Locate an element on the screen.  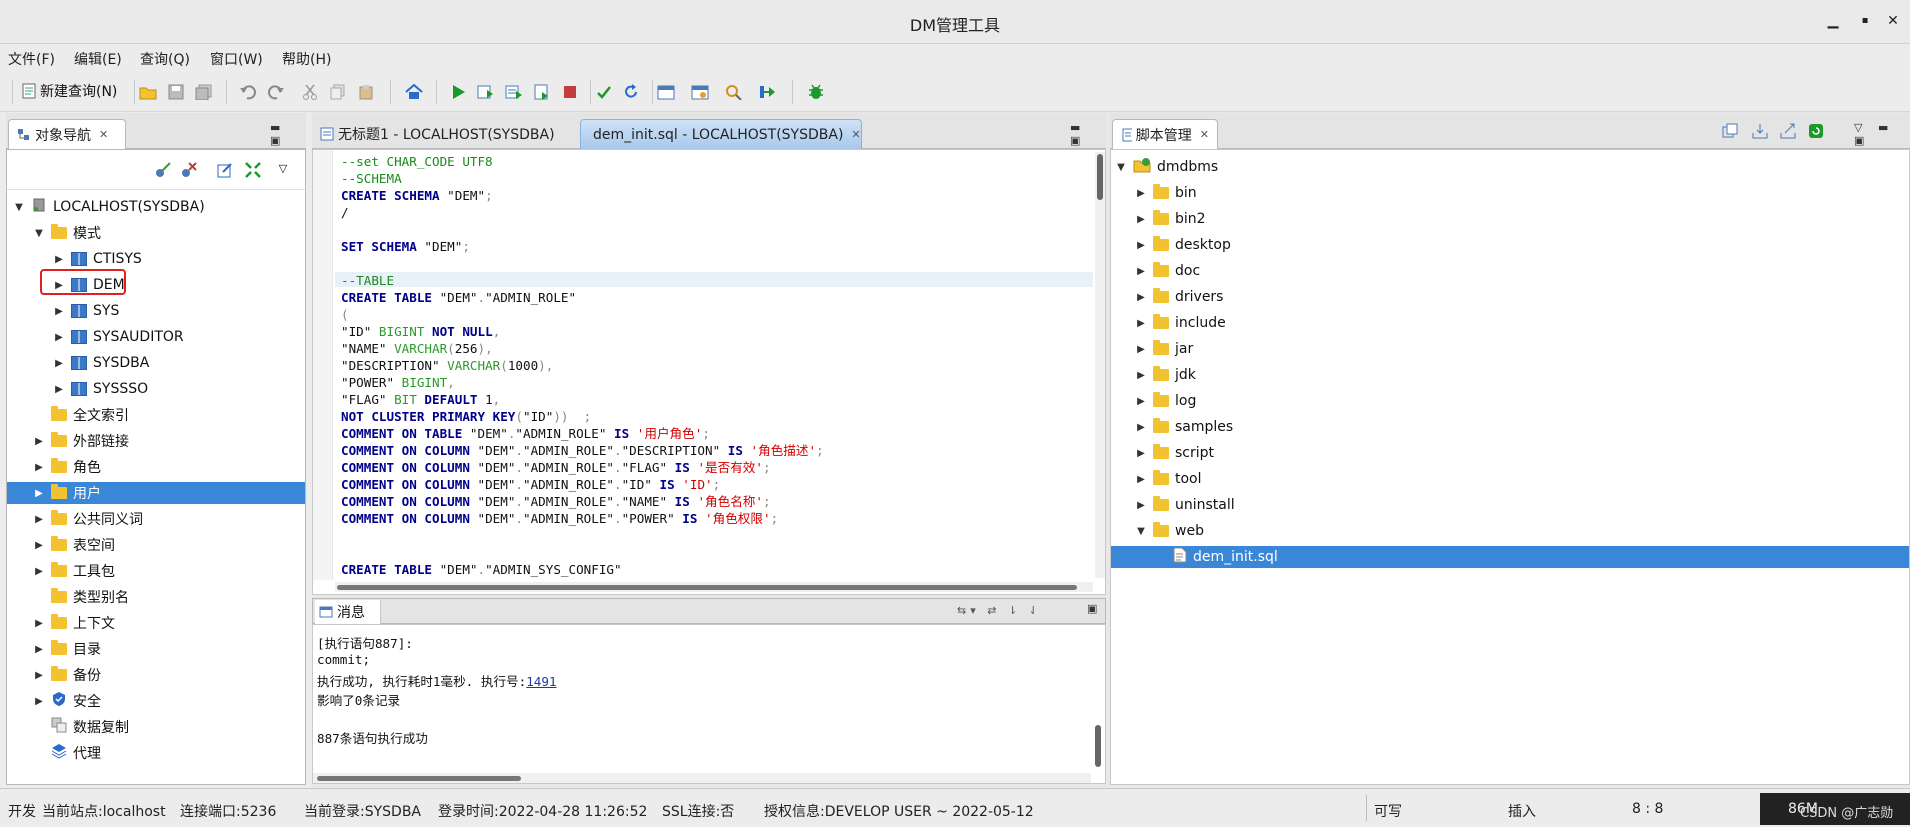
tree-item: ▶ SYS is located at coordinates (156, 311).